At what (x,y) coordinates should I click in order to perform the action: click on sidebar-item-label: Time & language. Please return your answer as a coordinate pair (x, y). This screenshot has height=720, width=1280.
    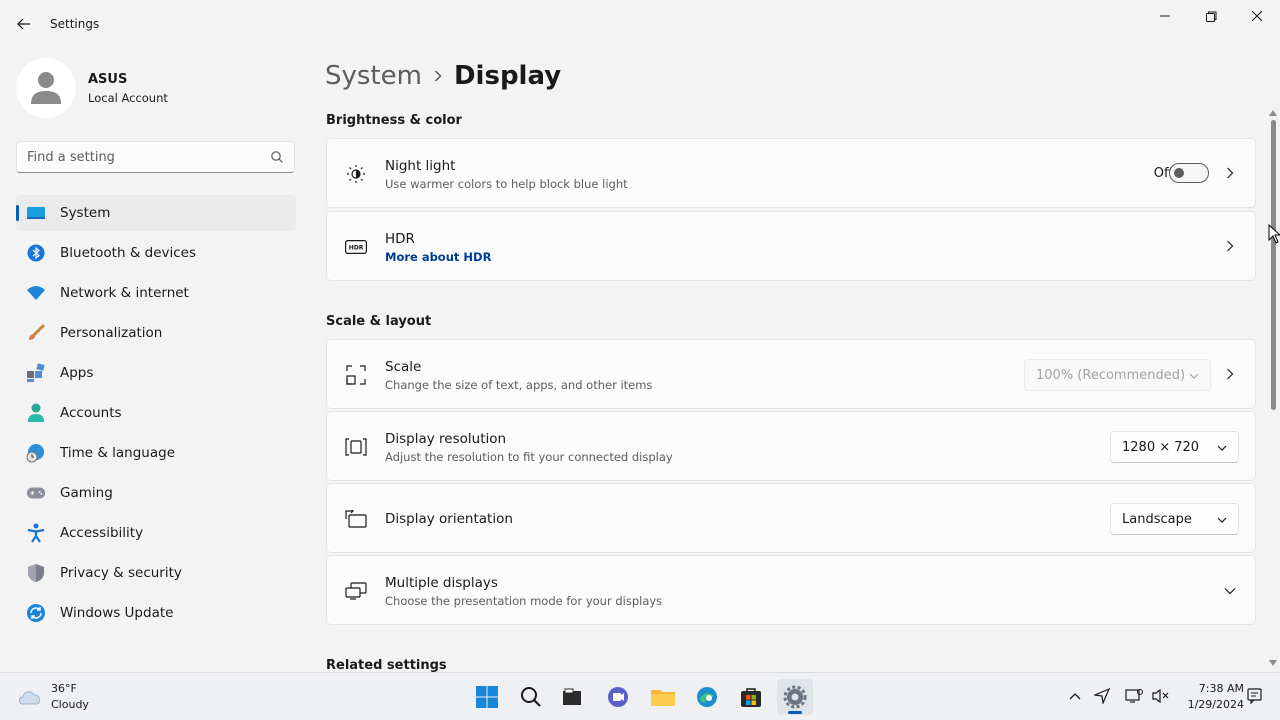
    Looking at the image, I should click on (118, 453).